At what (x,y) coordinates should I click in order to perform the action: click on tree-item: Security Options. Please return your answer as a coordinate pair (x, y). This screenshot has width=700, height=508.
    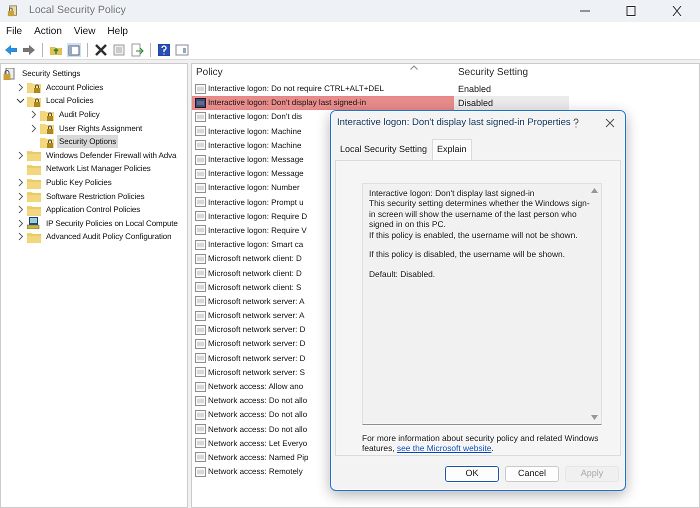
    Looking at the image, I should click on (87, 141).